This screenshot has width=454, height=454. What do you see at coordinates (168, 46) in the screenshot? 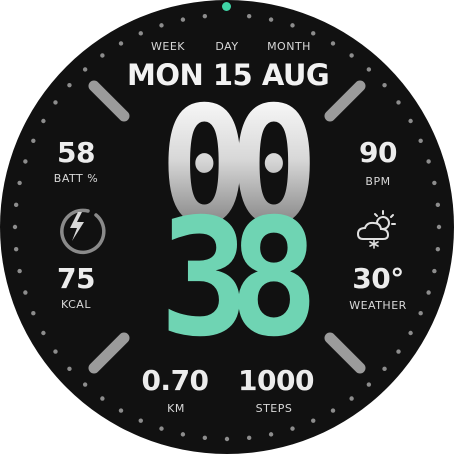
I see `week-label: WEEK` at bounding box center [168, 46].